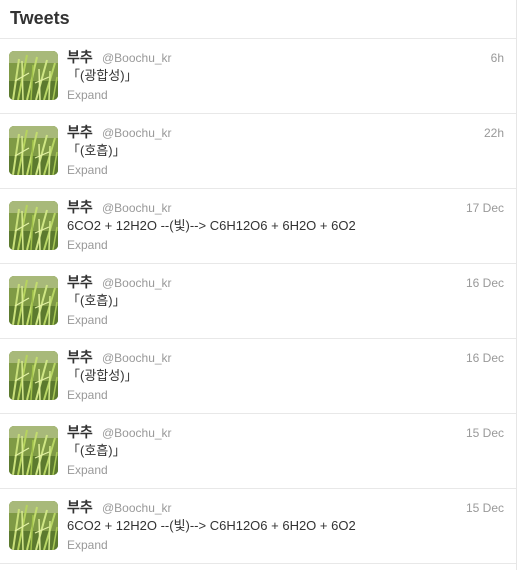 Image resolution: width=517 pixels, height=570 pixels. Describe the element at coordinates (40, 18) in the screenshot. I see `tweets-heading: Tweets` at that location.